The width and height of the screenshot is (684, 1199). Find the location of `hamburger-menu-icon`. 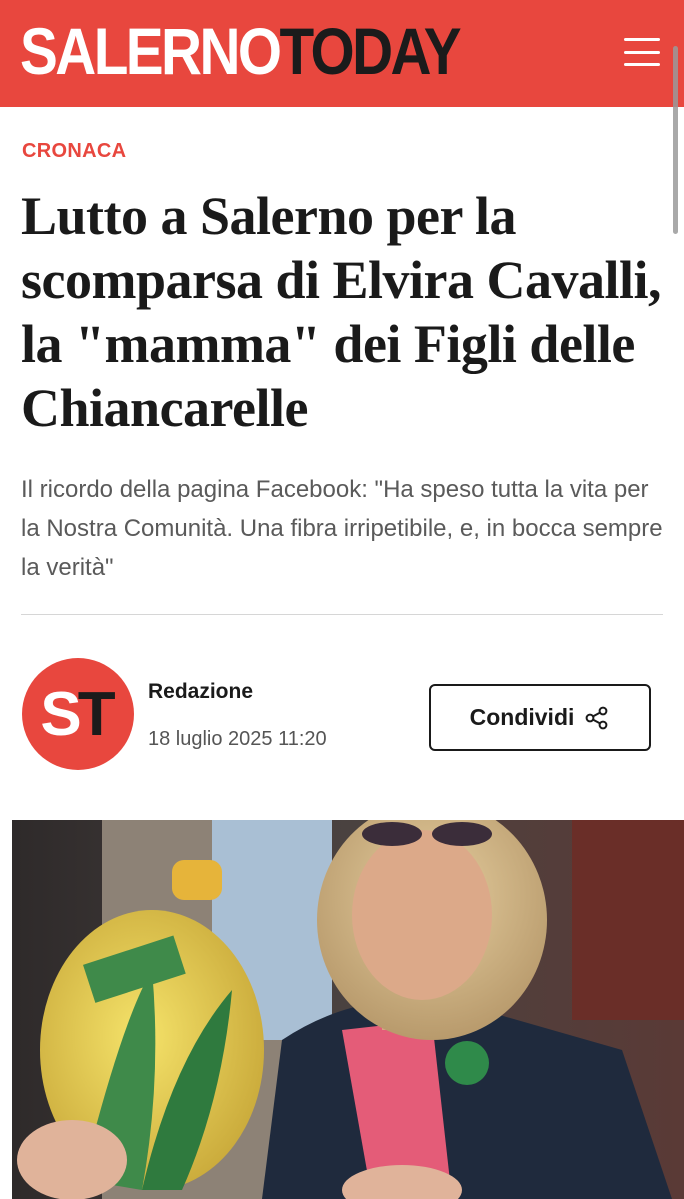

hamburger-menu-icon is located at coordinates (642, 52).